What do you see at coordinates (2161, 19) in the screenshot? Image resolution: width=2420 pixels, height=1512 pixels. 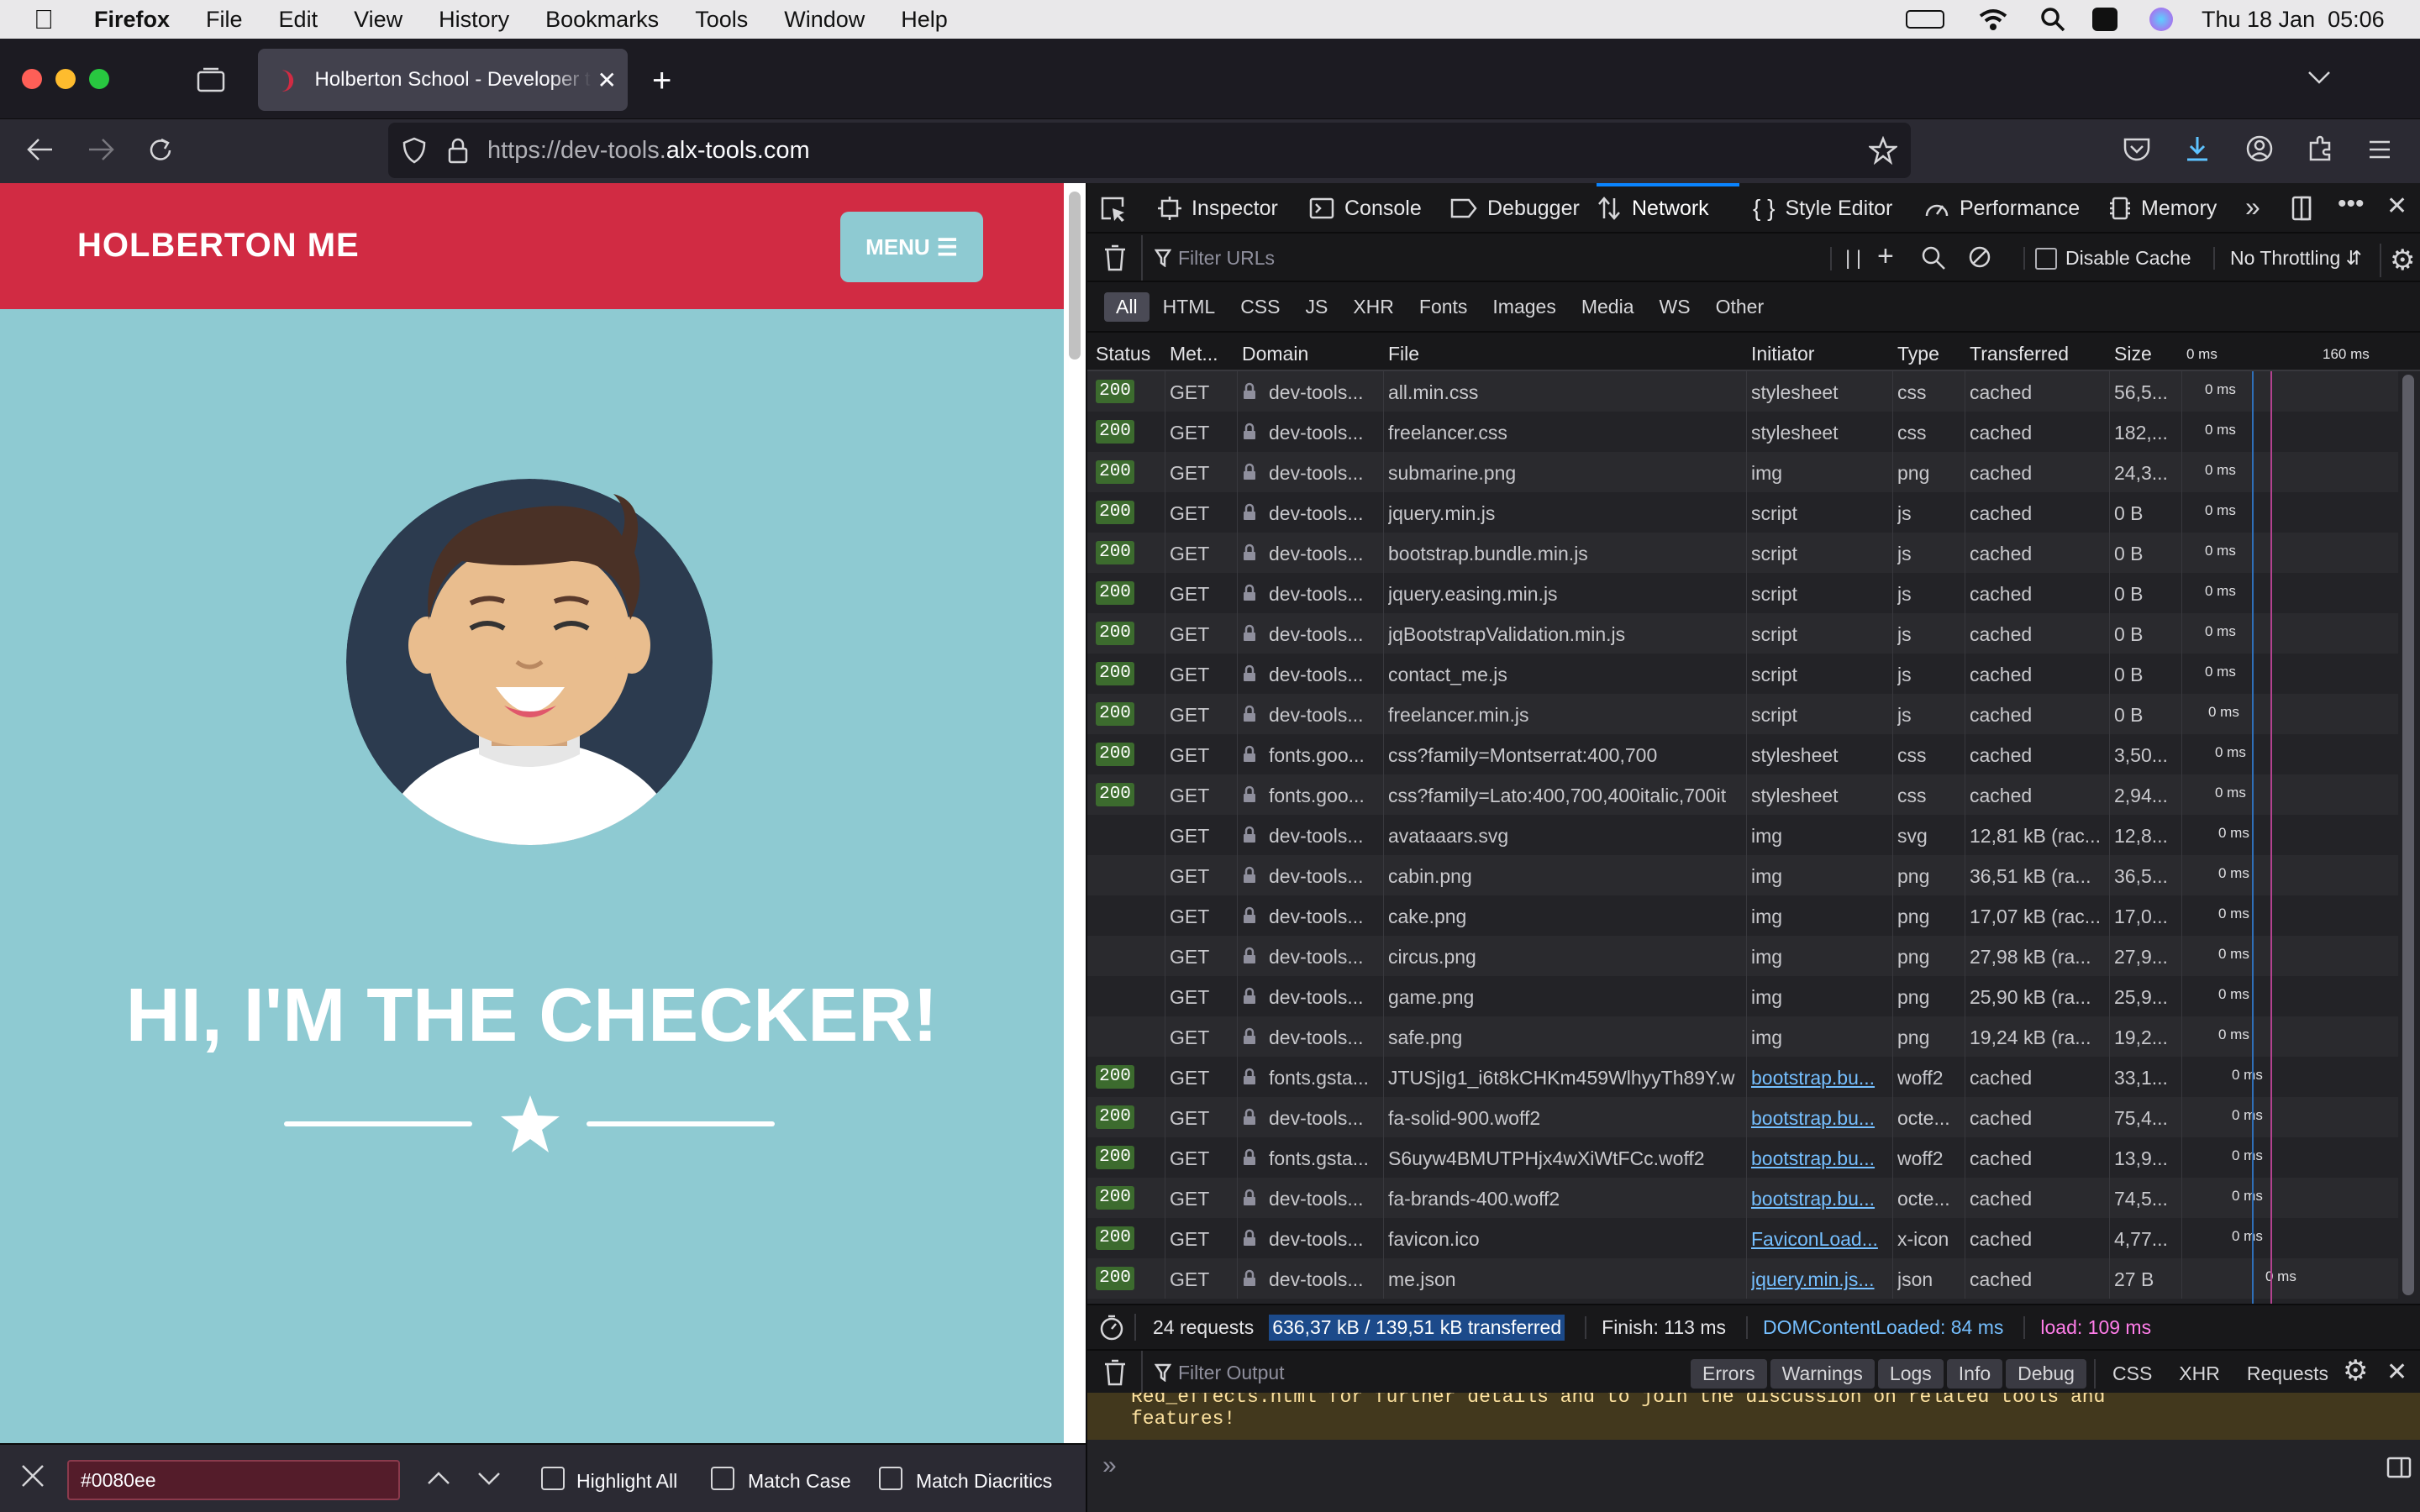 I see `siri-icon` at bounding box center [2161, 19].